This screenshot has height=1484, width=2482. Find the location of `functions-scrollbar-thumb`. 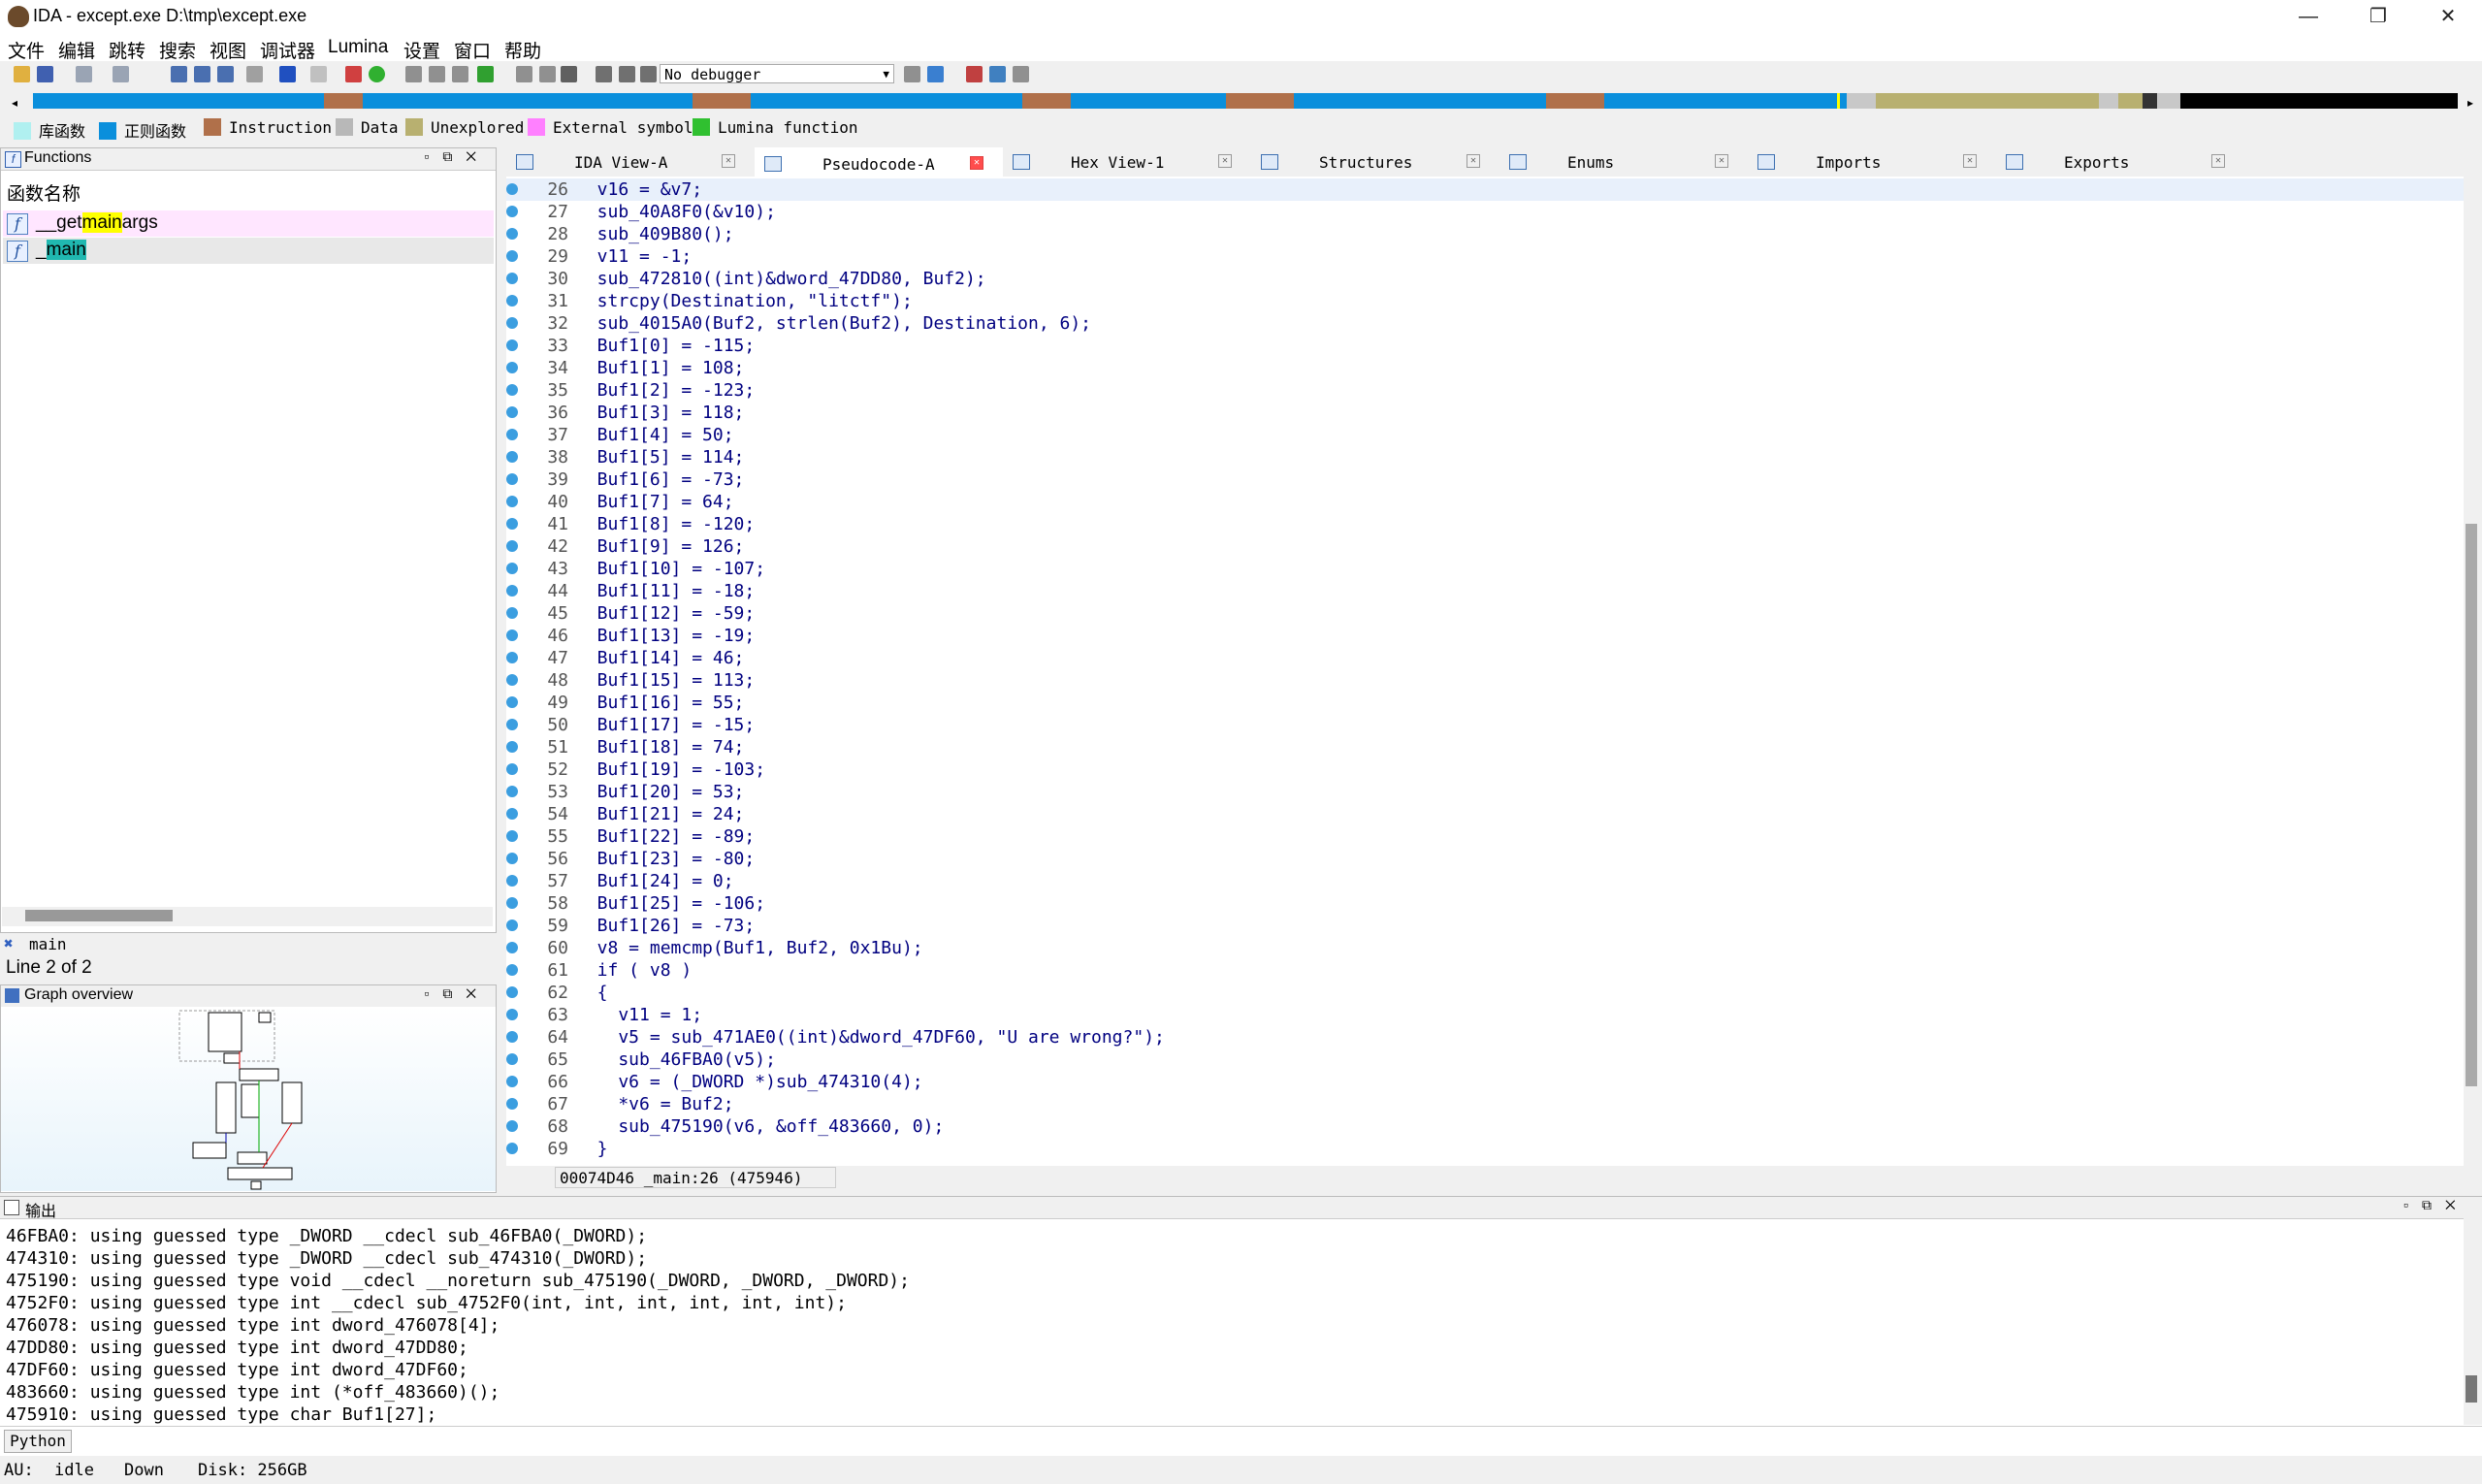

functions-scrollbar-thumb is located at coordinates (99, 915).